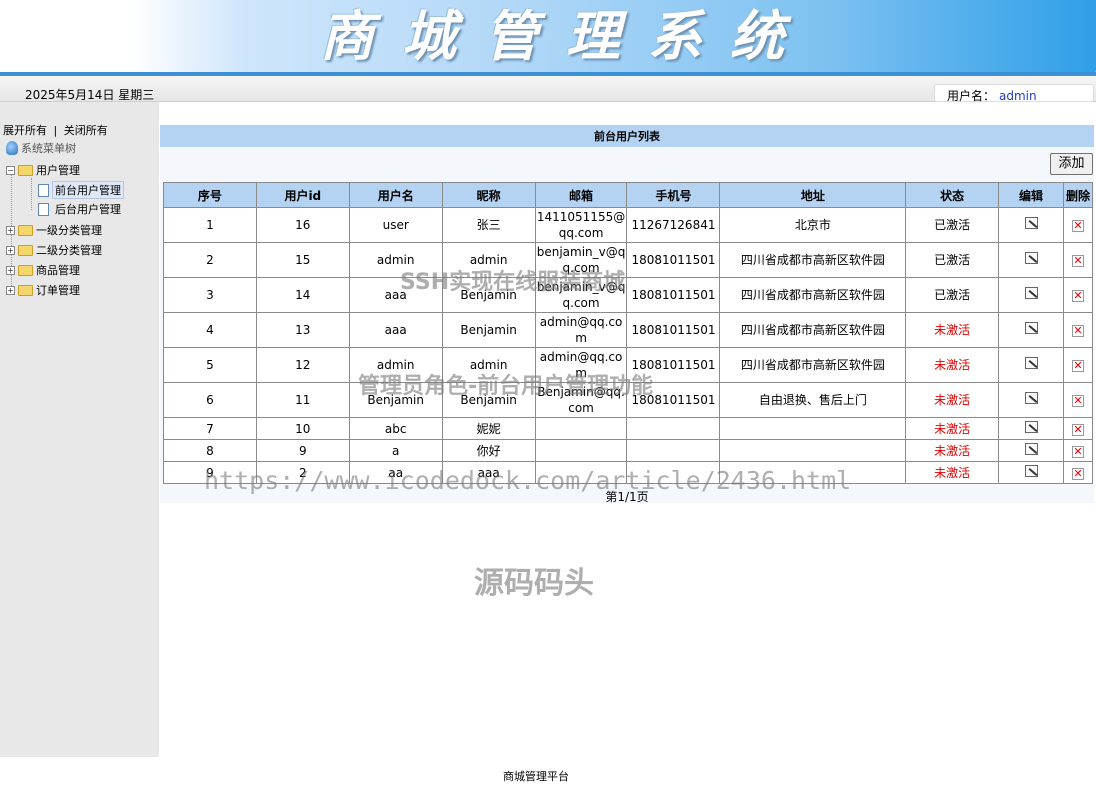  I want to click on watermark-project: SSH实现在线服装商城, so click(513, 282).